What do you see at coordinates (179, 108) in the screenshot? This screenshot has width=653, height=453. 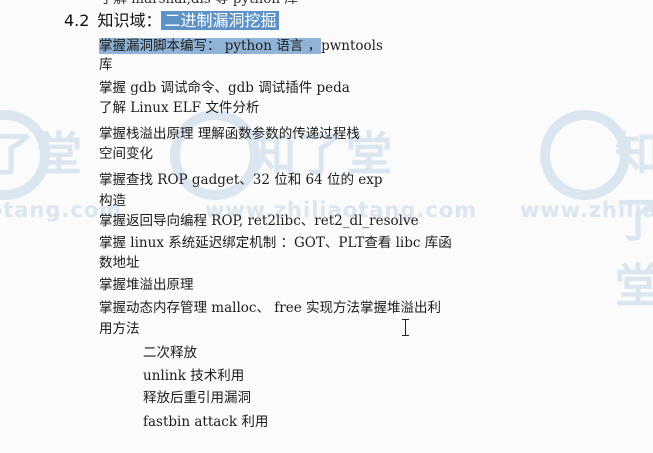 I see `list-item-line: 了解 Linux ELF 文件分析` at bounding box center [179, 108].